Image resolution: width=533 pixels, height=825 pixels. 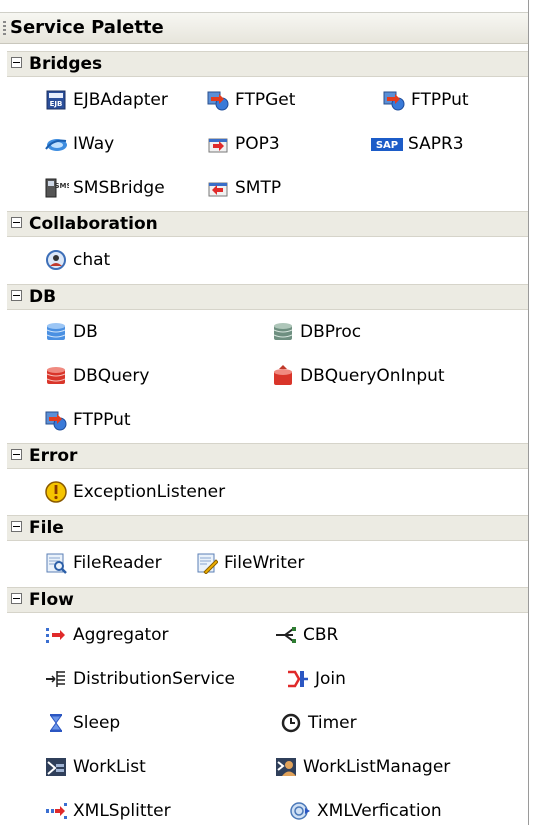 I want to click on item-label: XMLVerfication, so click(x=379, y=811).